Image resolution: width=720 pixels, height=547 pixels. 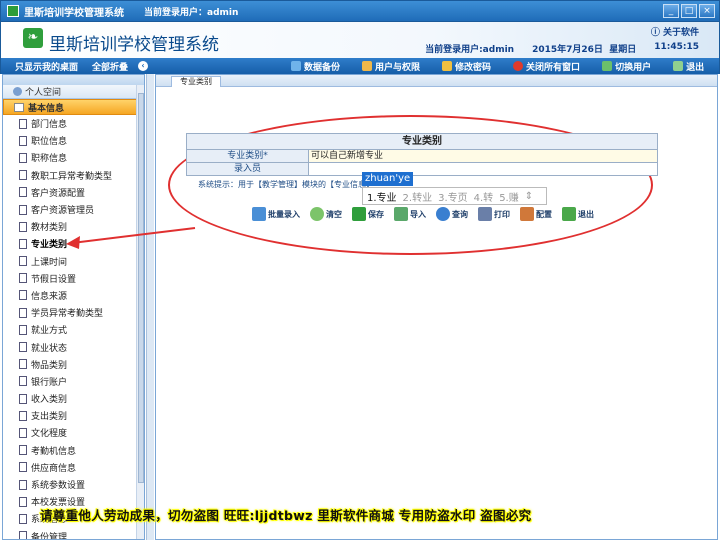 I want to click on ime-candidate: 2.转业, so click(x=418, y=196).